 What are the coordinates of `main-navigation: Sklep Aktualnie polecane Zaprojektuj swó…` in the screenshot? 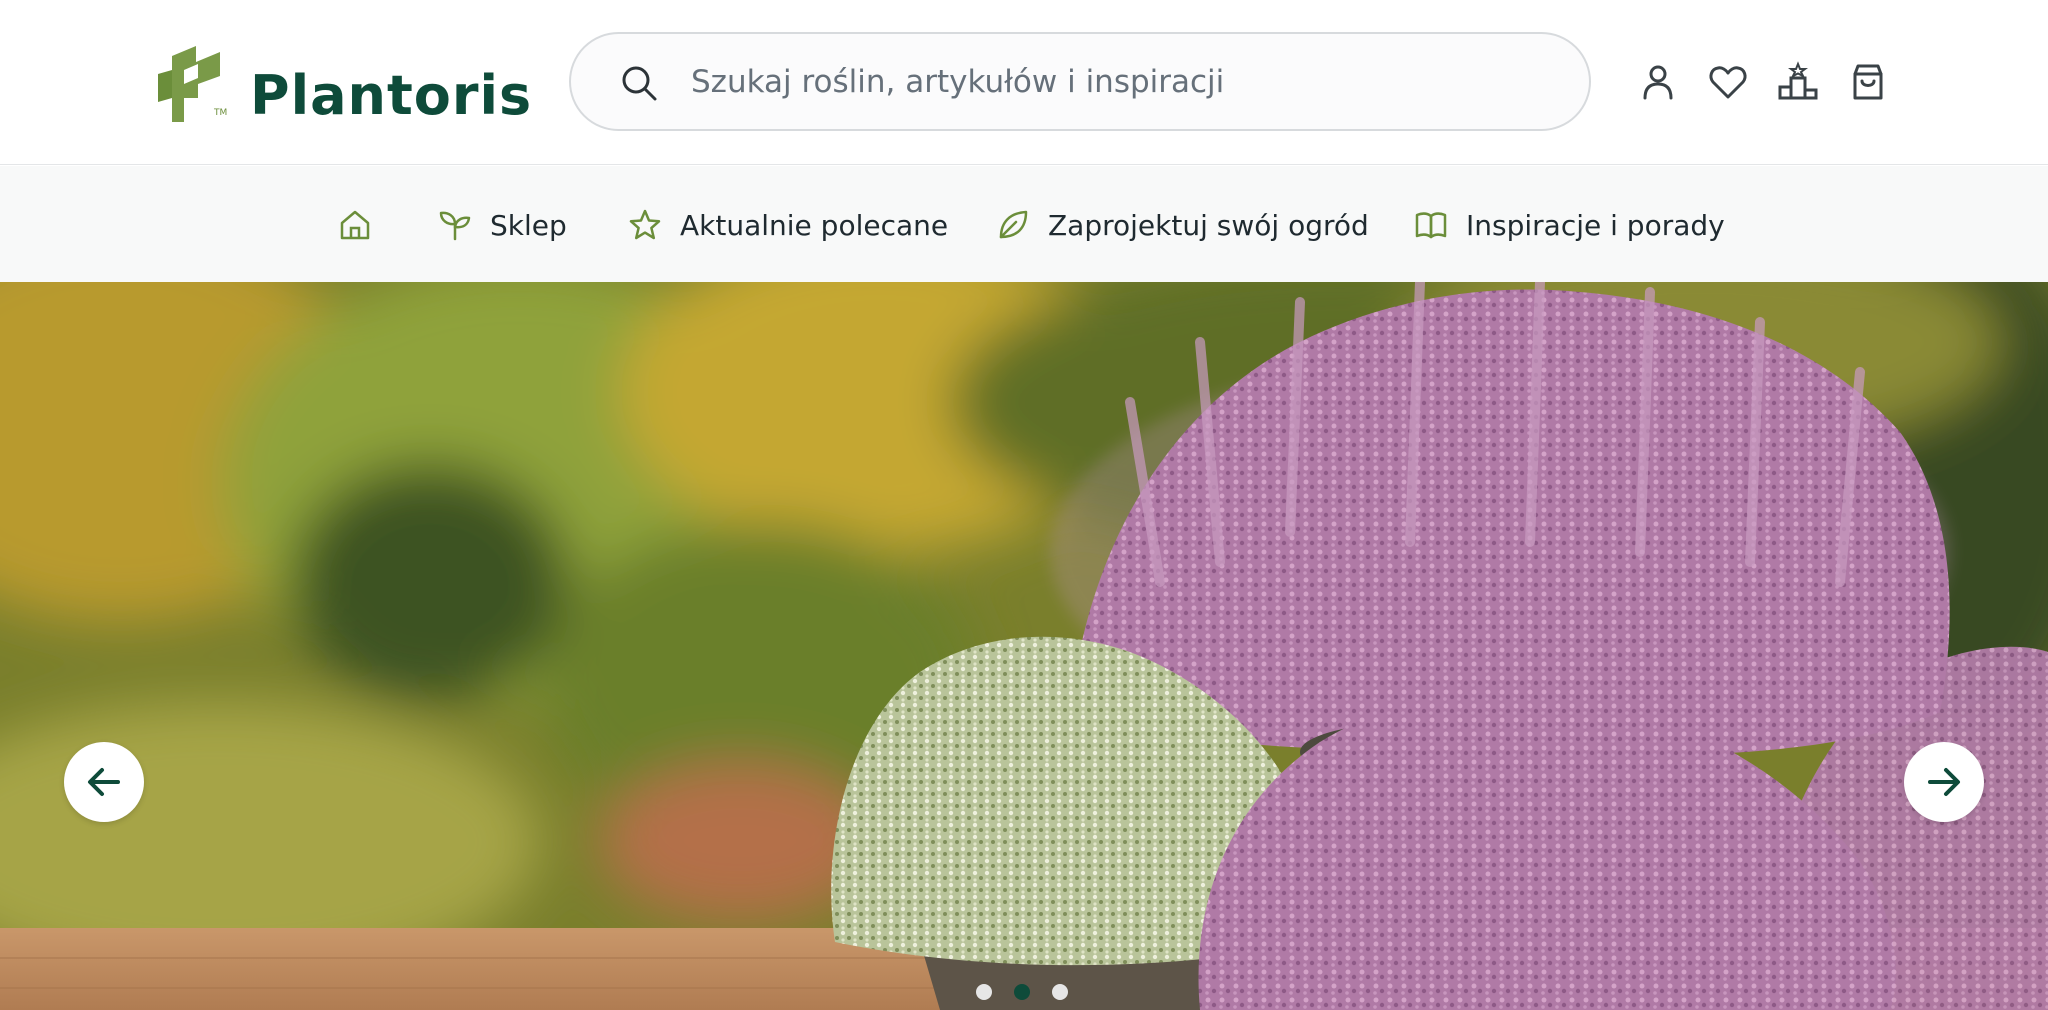 It's located at (1024, 224).